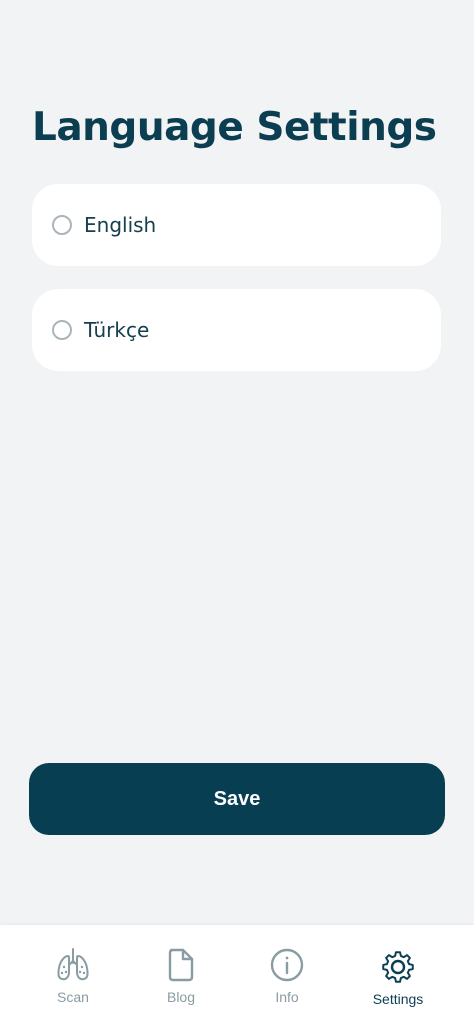  What do you see at coordinates (236, 330) in the screenshot?
I see `language-option-turkish: Türkçe` at bounding box center [236, 330].